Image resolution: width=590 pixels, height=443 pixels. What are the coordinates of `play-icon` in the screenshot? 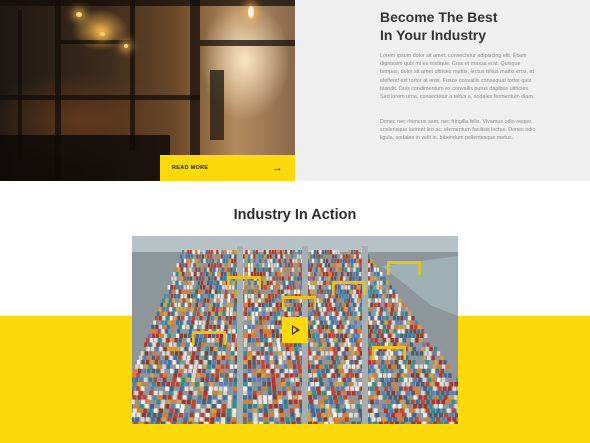 It's located at (296, 330).